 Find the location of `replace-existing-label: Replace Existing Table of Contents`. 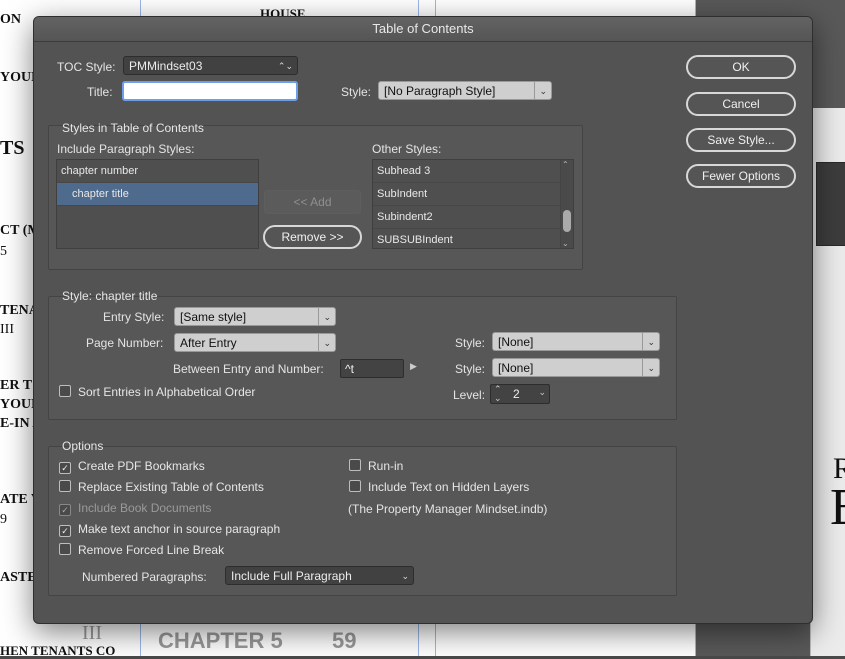

replace-existing-label: Replace Existing Table of Contents is located at coordinates (171, 487).